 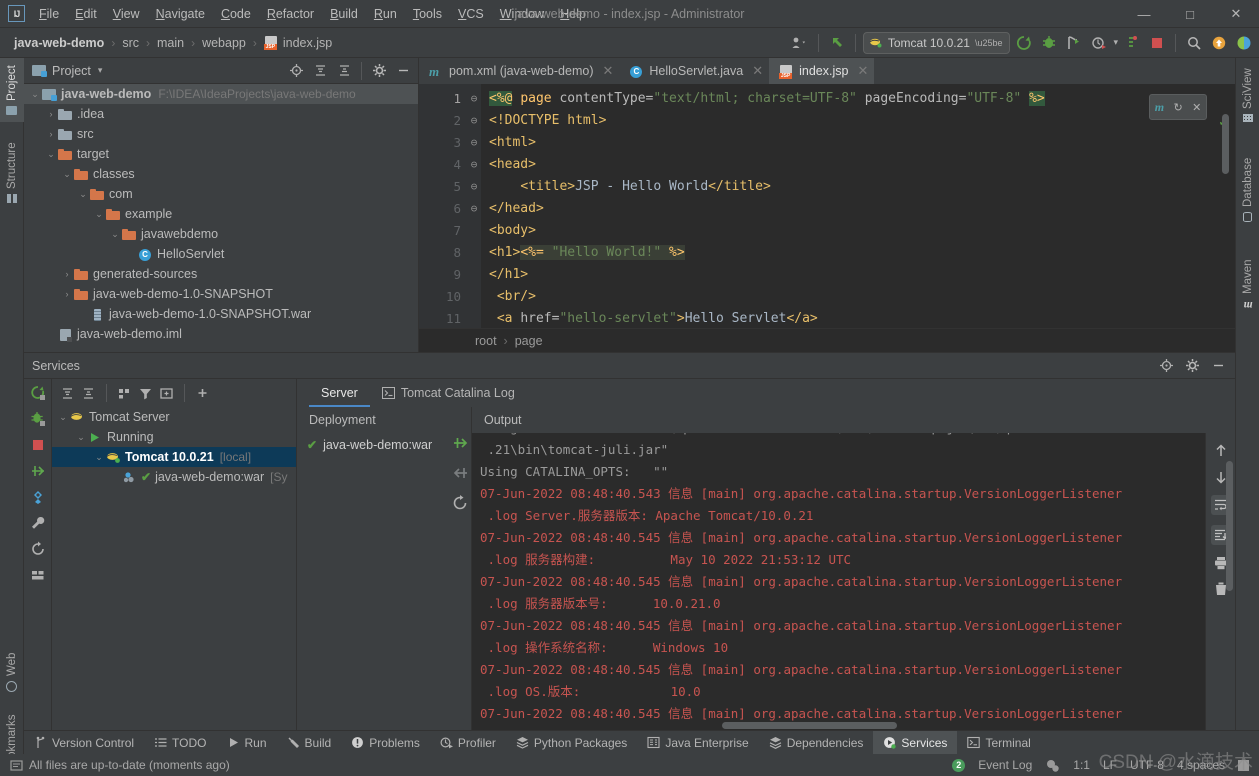 What do you see at coordinates (448, 393) in the screenshot?
I see `services-tab-tomcat: Tomcat Catalina Log` at bounding box center [448, 393].